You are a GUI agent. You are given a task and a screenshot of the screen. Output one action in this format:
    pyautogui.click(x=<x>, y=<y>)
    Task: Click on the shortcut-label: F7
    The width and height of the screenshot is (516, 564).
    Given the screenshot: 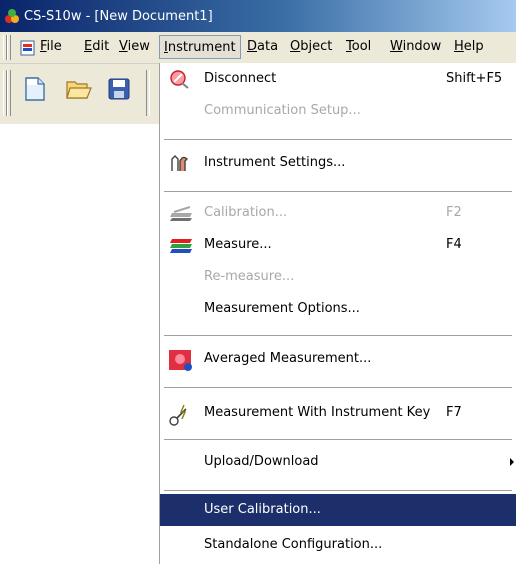 What is the action you would take?
    pyautogui.click(x=454, y=412)
    